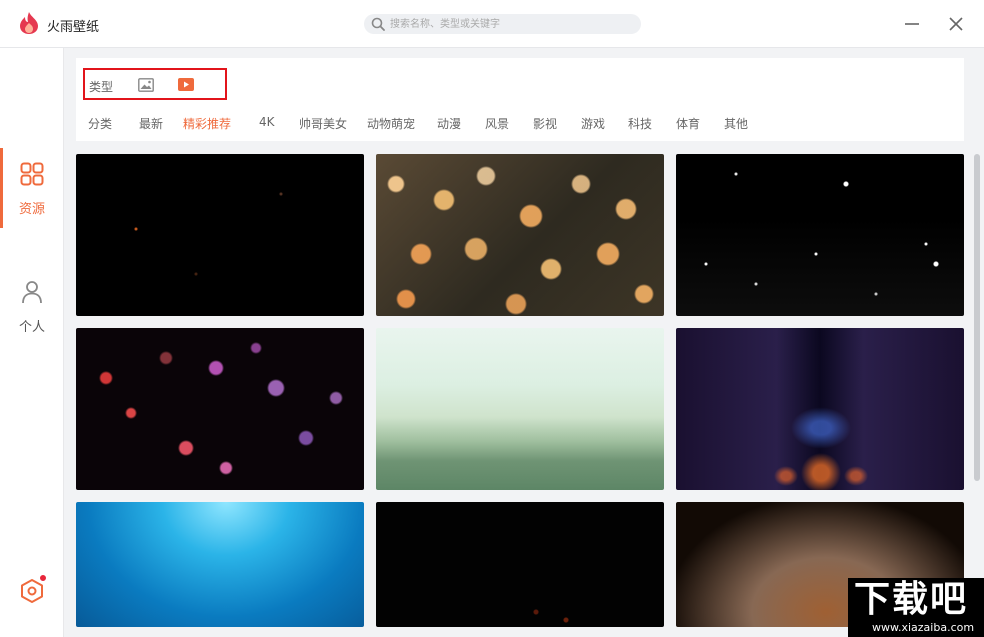 The height and width of the screenshot is (637, 984). What do you see at coordinates (977, 317) in the screenshot?
I see `scrollbar-thumb` at bounding box center [977, 317].